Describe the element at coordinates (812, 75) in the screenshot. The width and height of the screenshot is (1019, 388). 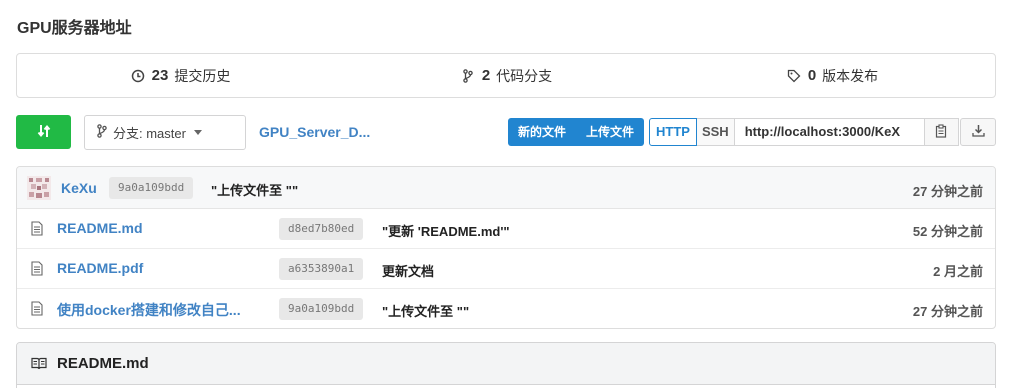
I see `releases-count: 0` at that location.